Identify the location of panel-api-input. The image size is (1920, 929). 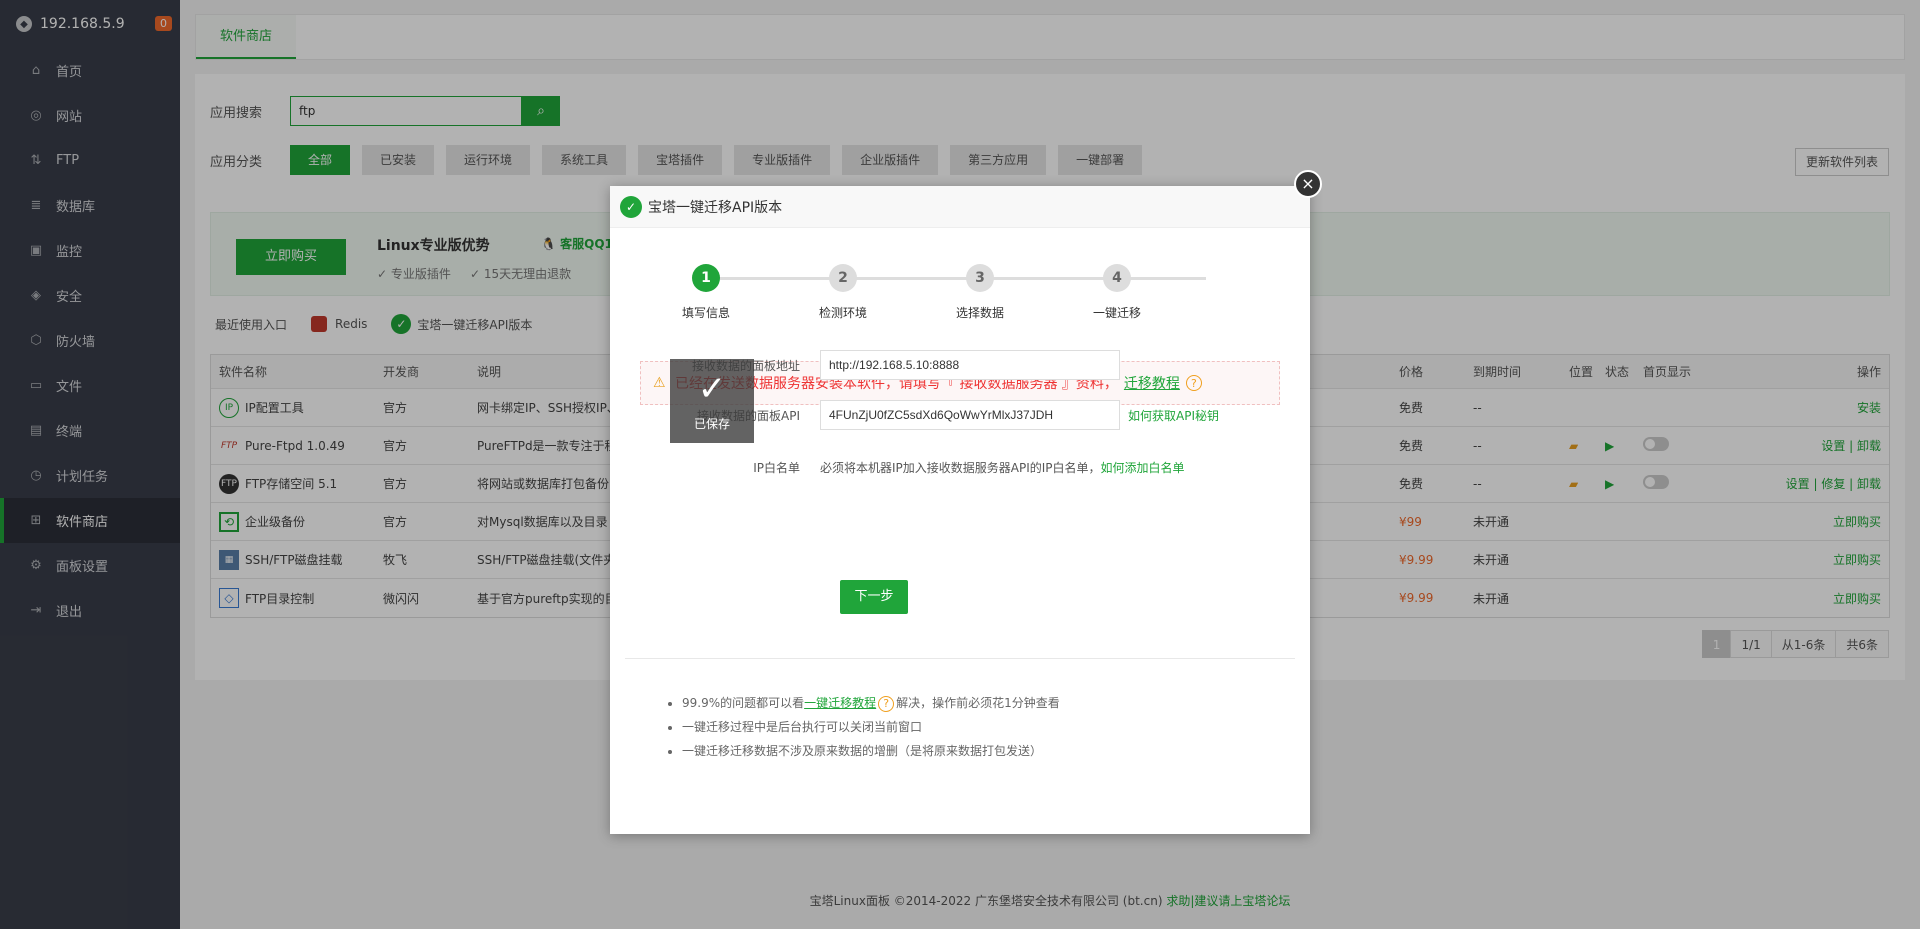
(970, 415).